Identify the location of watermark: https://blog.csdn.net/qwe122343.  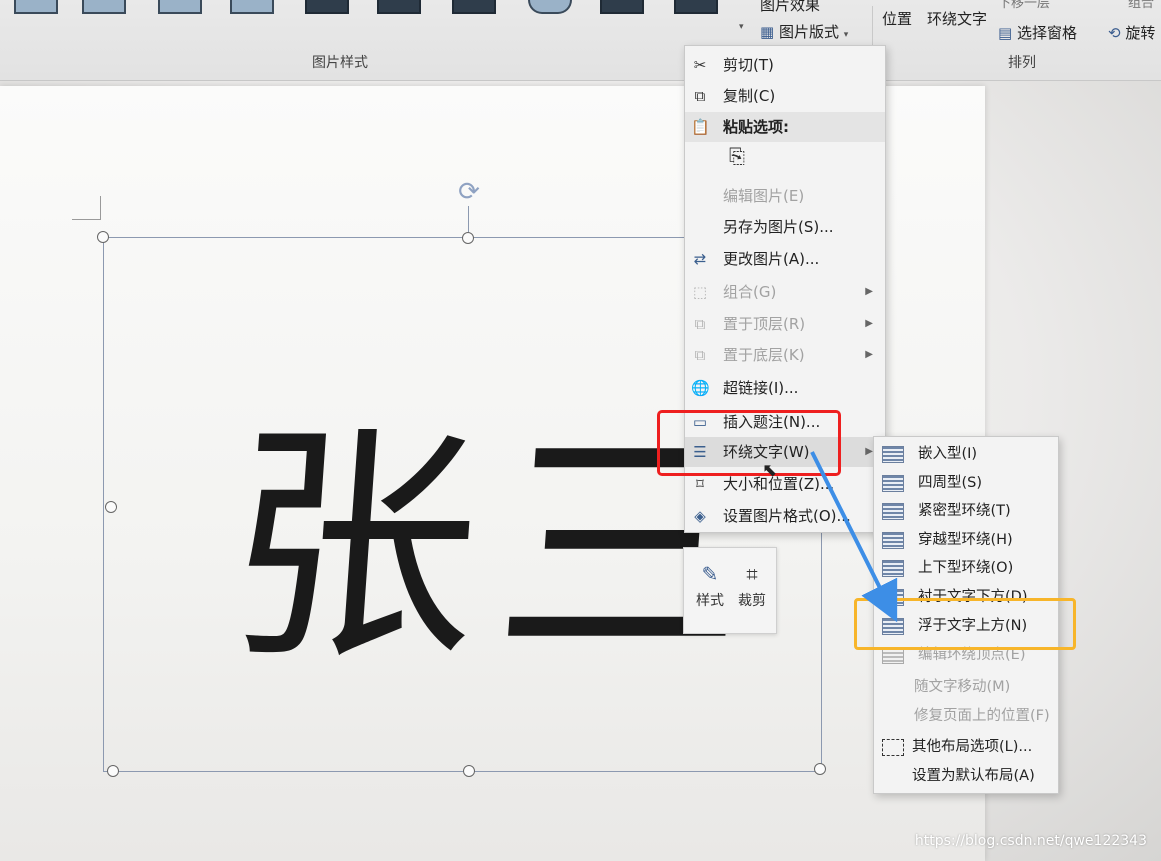
(1030, 841).